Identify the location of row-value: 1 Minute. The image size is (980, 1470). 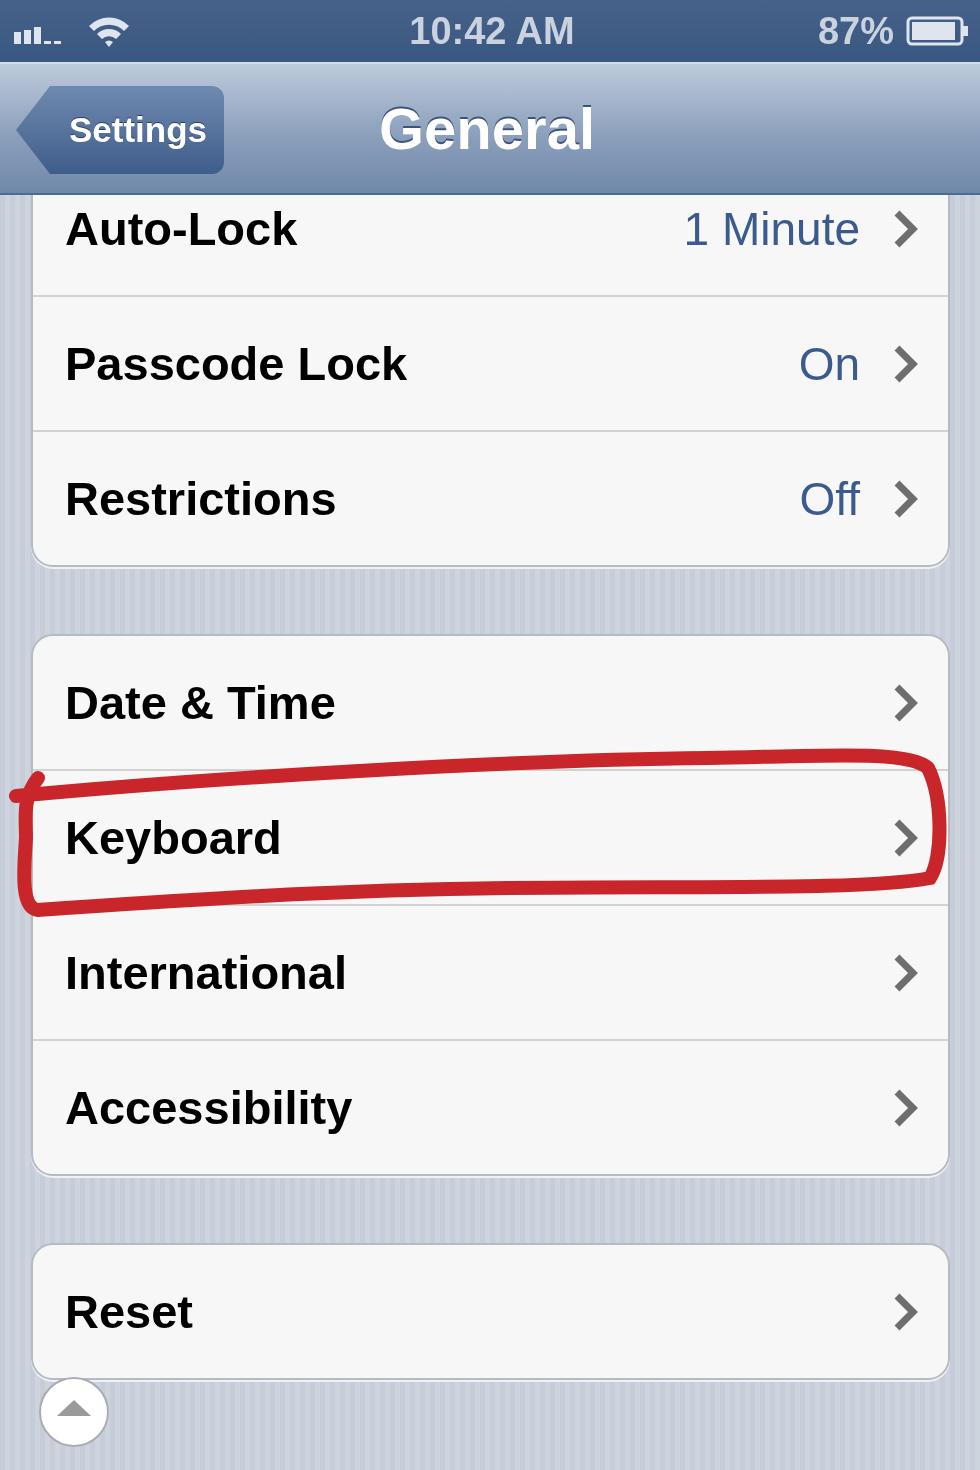
(771, 228).